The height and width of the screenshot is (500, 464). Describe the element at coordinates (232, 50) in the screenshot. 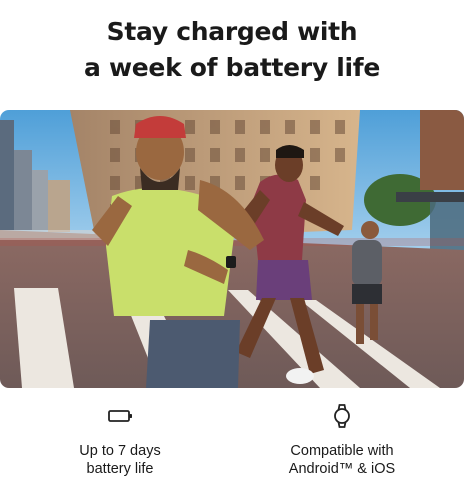

I see `headline: Stay charged with a week of battery life` at that location.